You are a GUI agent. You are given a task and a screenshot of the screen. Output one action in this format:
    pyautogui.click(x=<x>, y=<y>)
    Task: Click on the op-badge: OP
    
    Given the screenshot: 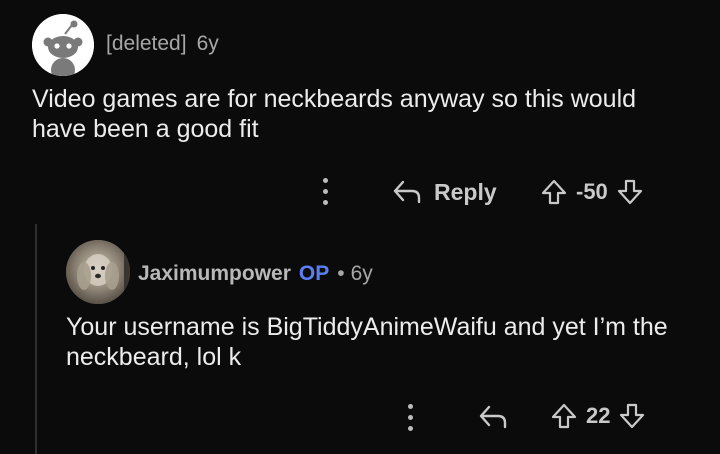 What is the action you would take?
    pyautogui.click(x=314, y=273)
    